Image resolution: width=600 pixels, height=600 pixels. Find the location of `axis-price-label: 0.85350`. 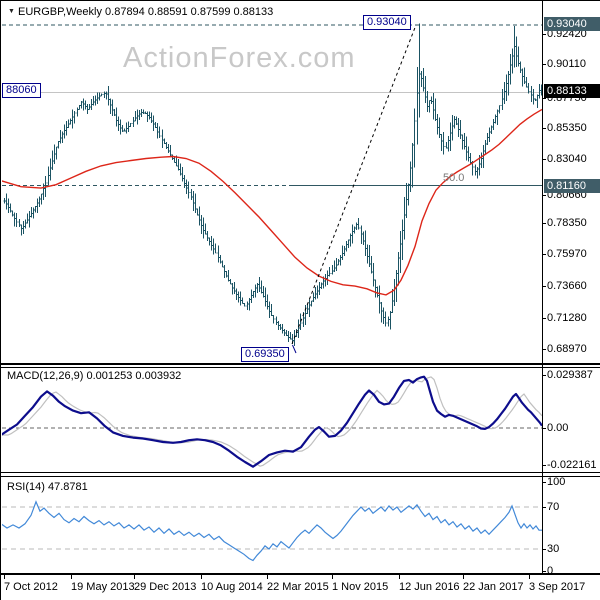

axis-price-label: 0.85350 is located at coordinates (564, 128).